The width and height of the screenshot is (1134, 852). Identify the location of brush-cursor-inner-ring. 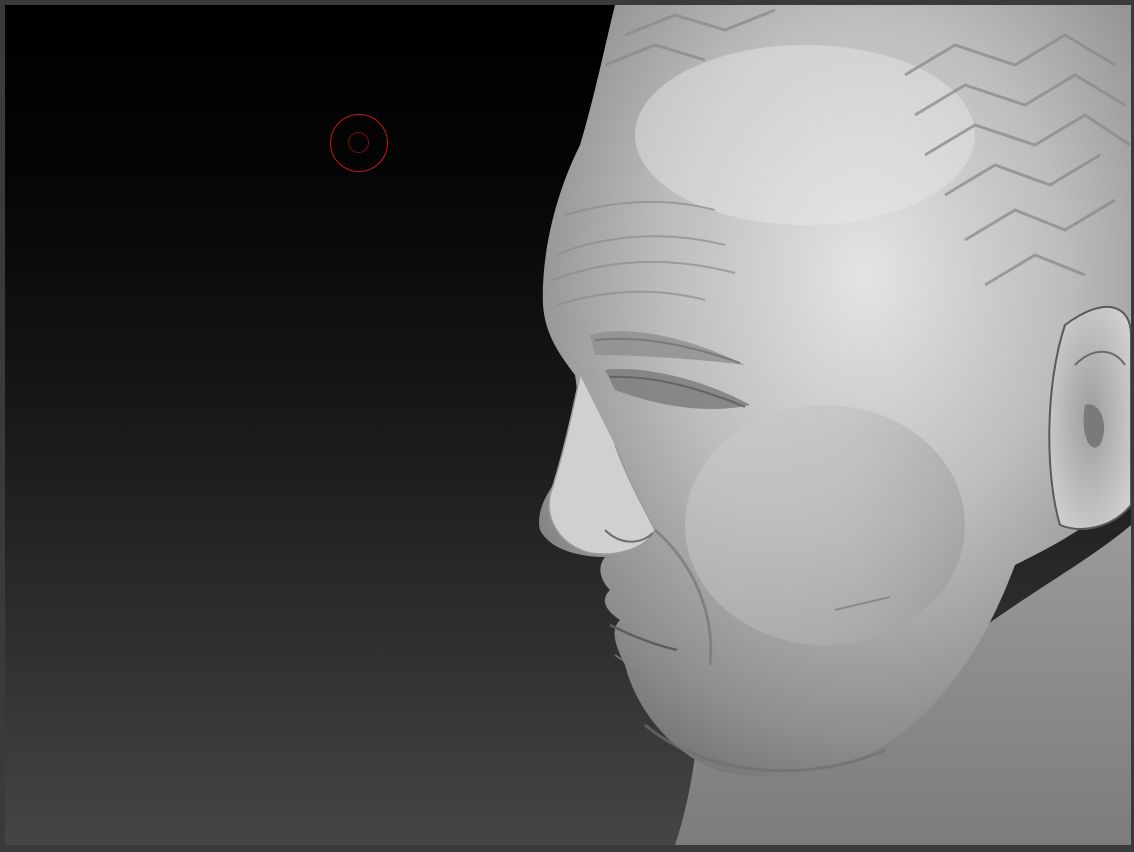
(358, 142).